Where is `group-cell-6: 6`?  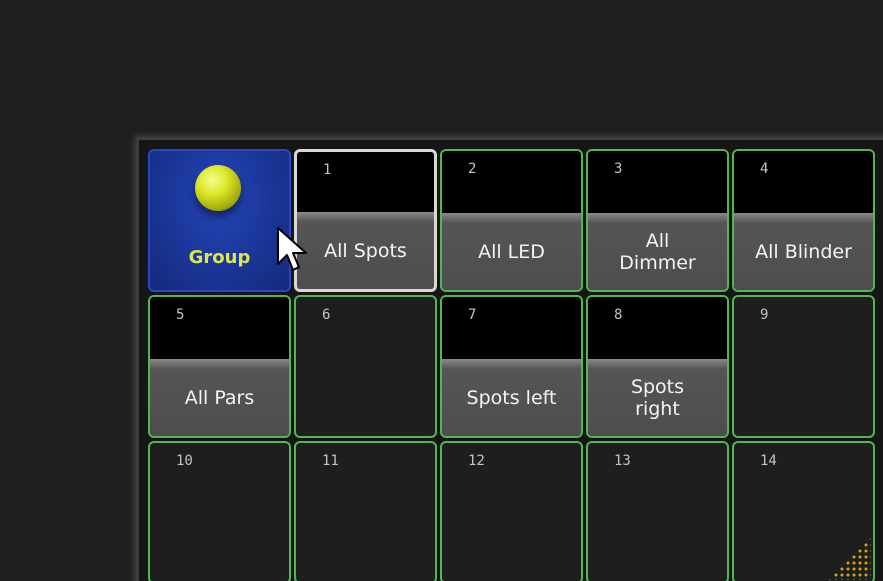
group-cell-6: 6 is located at coordinates (365, 366).